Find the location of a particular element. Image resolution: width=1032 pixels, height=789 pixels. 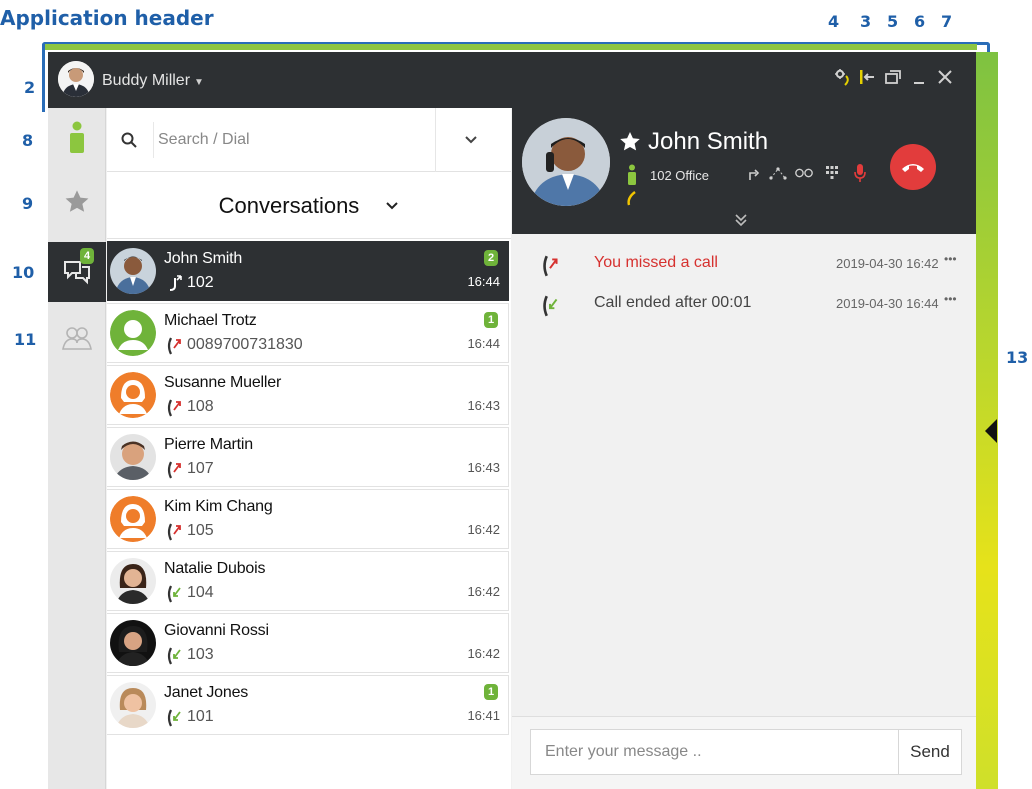

contact-number: 107 is located at coordinates (200, 468).